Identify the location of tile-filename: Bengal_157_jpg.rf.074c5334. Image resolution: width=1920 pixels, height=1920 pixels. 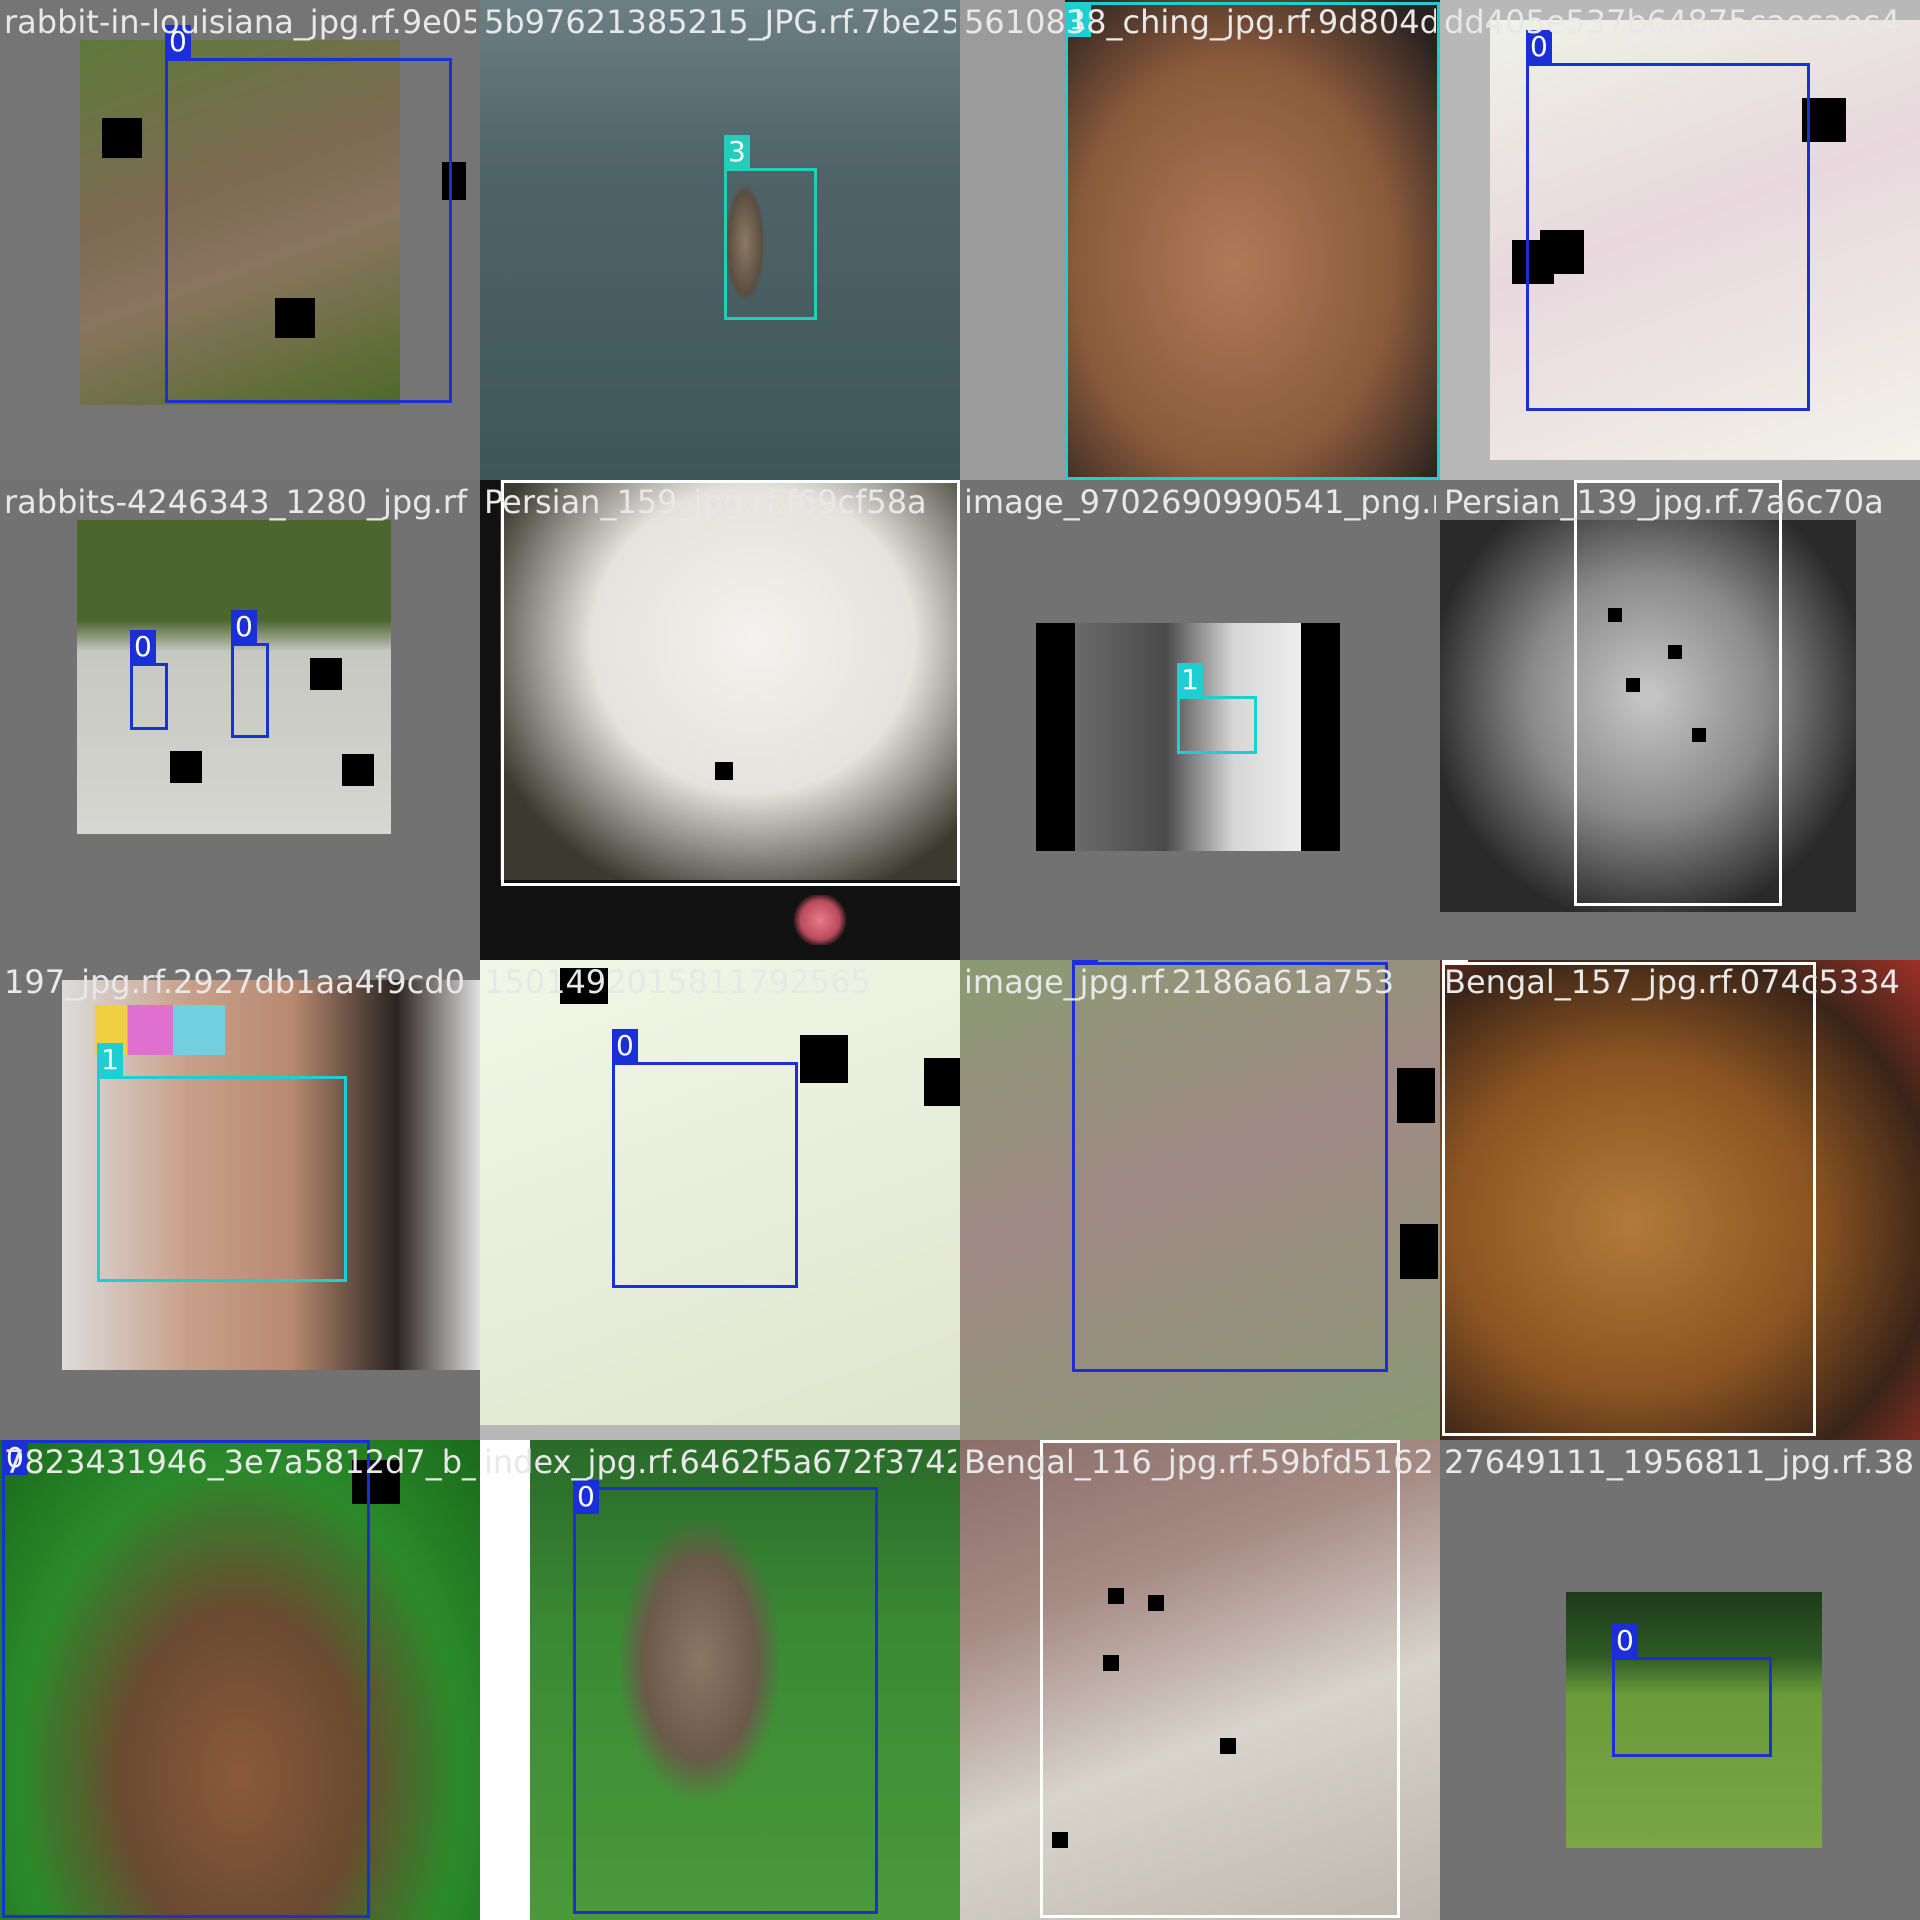
(1672, 982).